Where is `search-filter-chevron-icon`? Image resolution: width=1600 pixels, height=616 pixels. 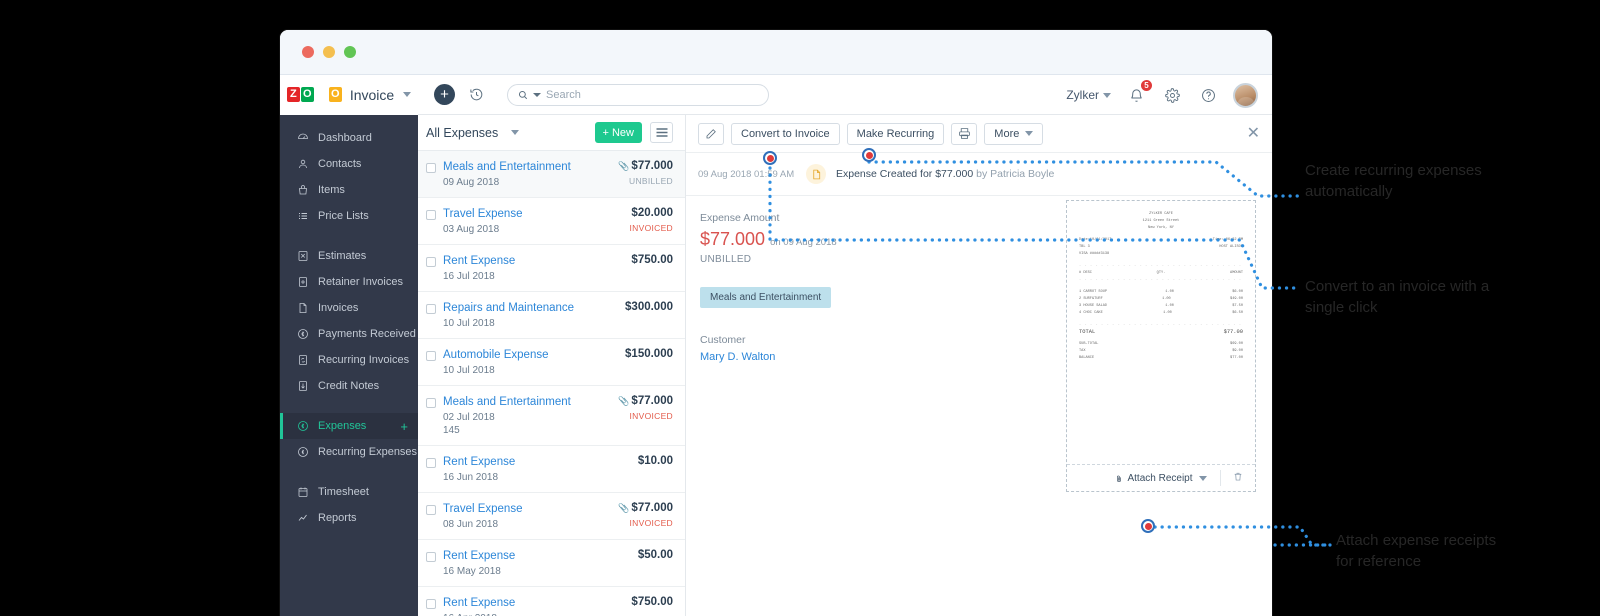
search-filter-chevron-icon is located at coordinates (537, 94).